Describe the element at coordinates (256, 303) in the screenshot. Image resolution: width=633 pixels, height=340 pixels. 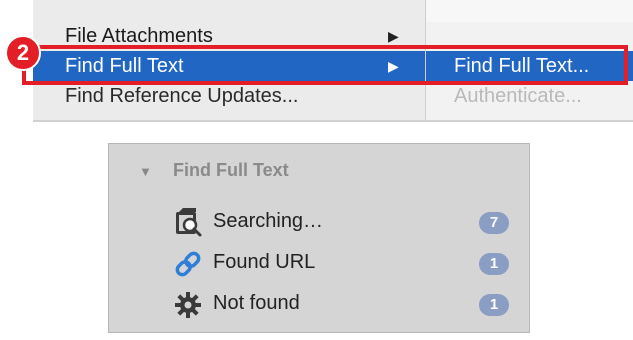
I see `group-row-label: Not found` at that location.